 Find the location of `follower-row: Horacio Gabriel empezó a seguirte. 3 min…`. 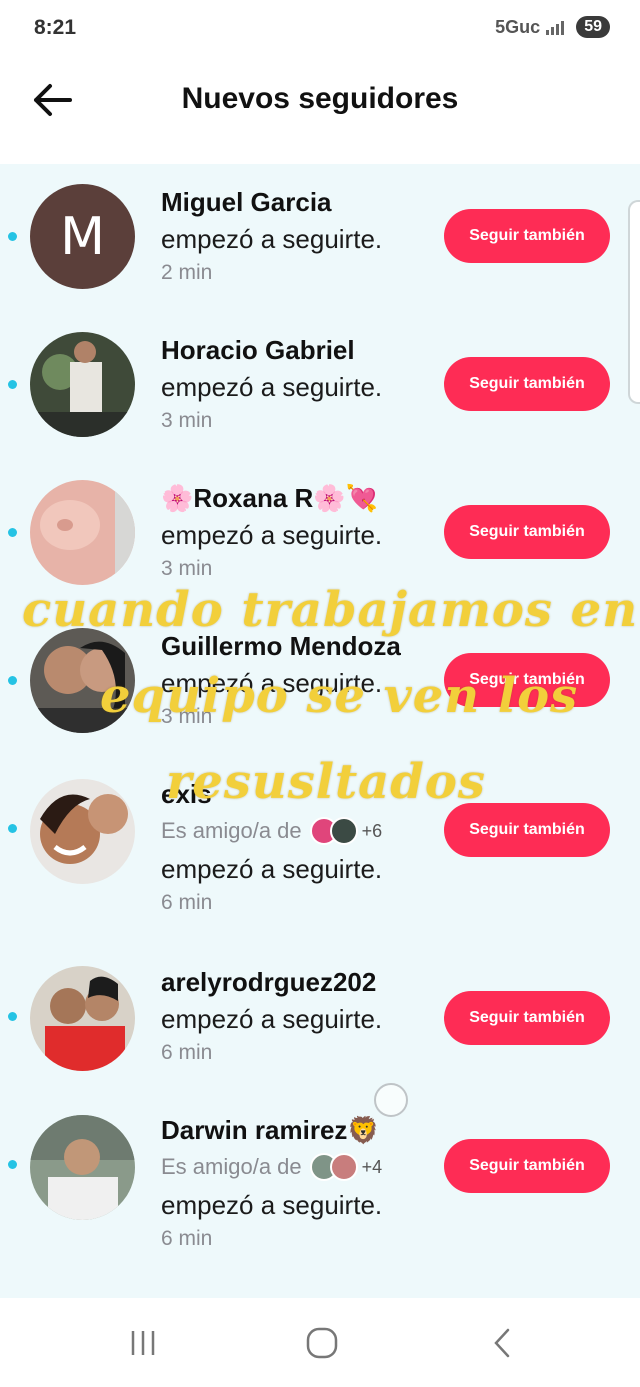

follower-row: Horacio Gabriel empezó a seguirte. 3 min… is located at coordinates (320, 387).